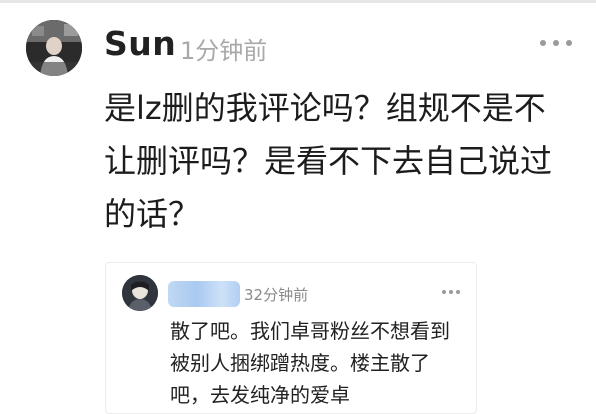  I want to click on username: Sun, so click(140, 43).